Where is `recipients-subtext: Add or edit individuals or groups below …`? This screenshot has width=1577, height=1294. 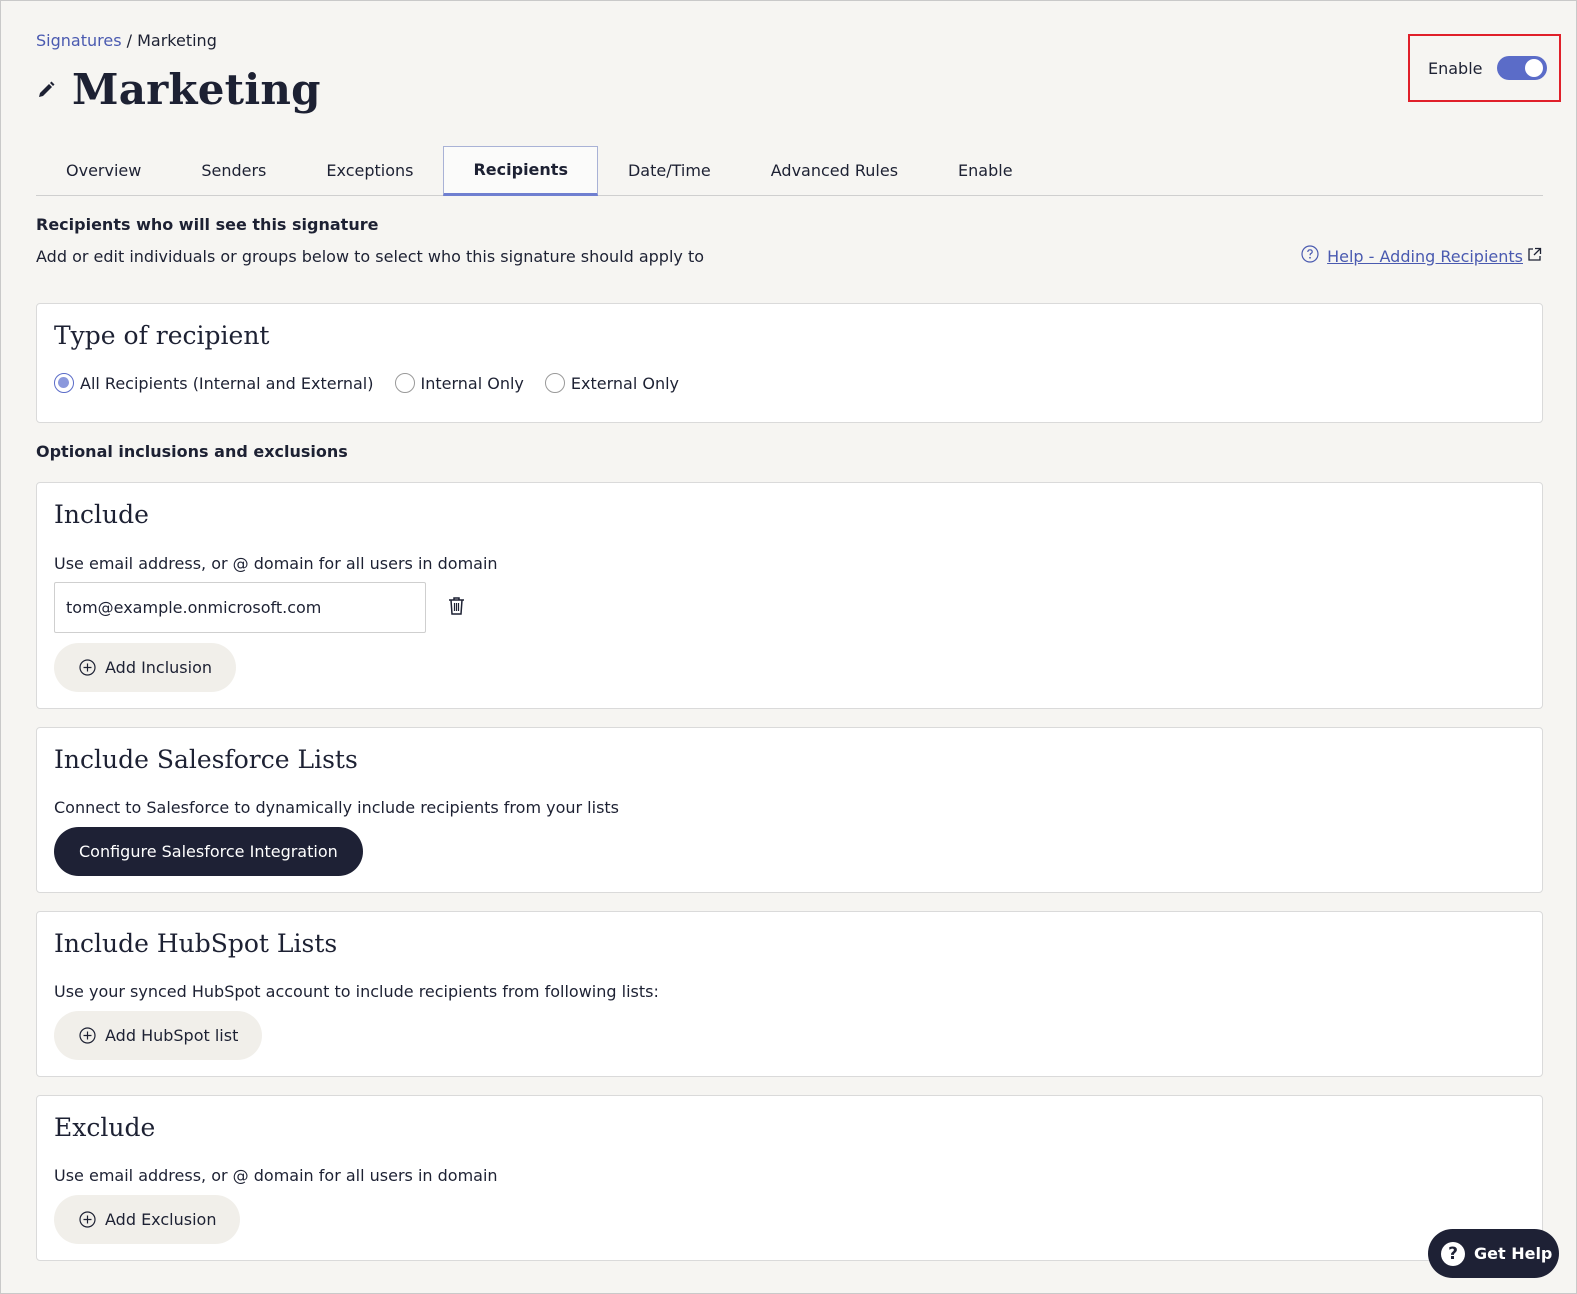 recipients-subtext: Add or edit individuals or groups below … is located at coordinates (370, 256).